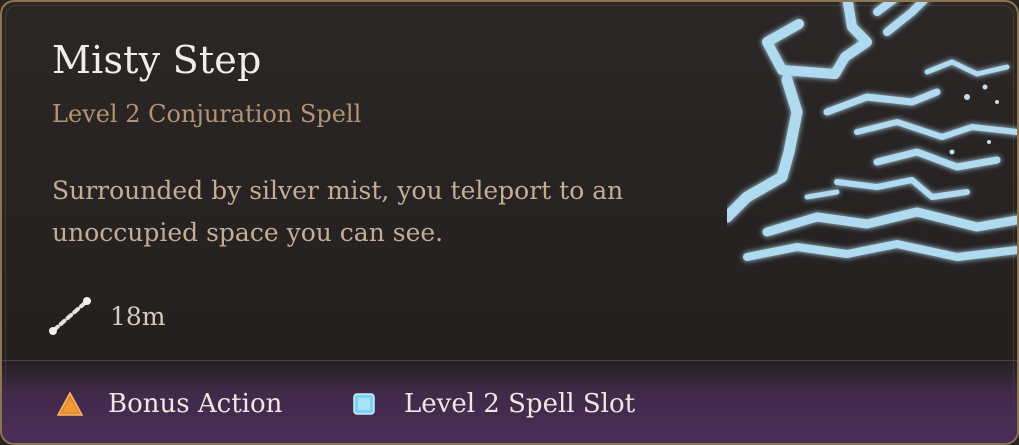 The image size is (1019, 445). I want to click on cost-spell-slot: Level 2 Spell Slot, so click(492, 404).